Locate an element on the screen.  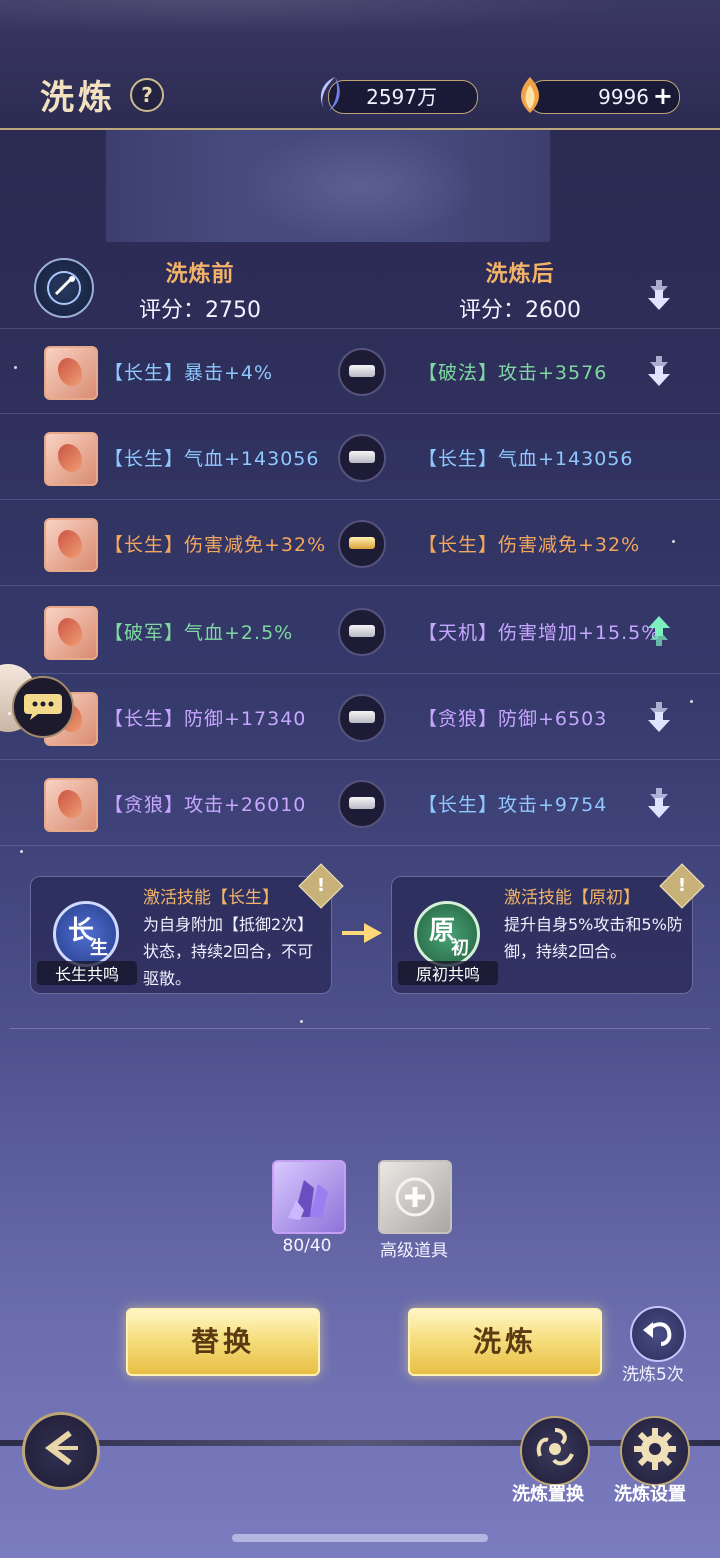
skill-title: 激活技能【长生】 is located at coordinates (211, 898).